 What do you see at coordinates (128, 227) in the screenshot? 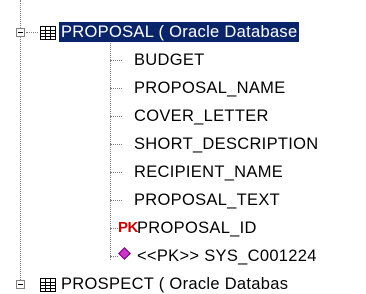
I see `primary-key-icon: PK` at bounding box center [128, 227].